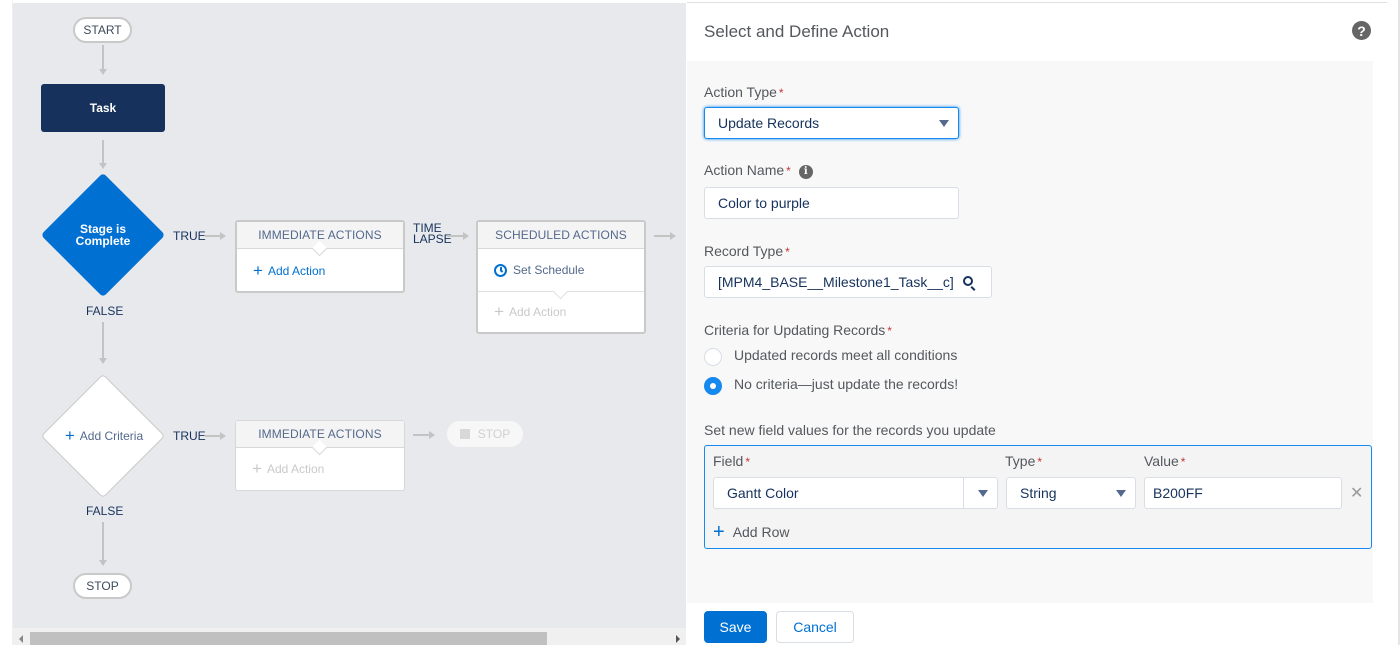 The height and width of the screenshot is (645, 1400). What do you see at coordinates (6, 322) in the screenshot?
I see `left-gutter` at bounding box center [6, 322].